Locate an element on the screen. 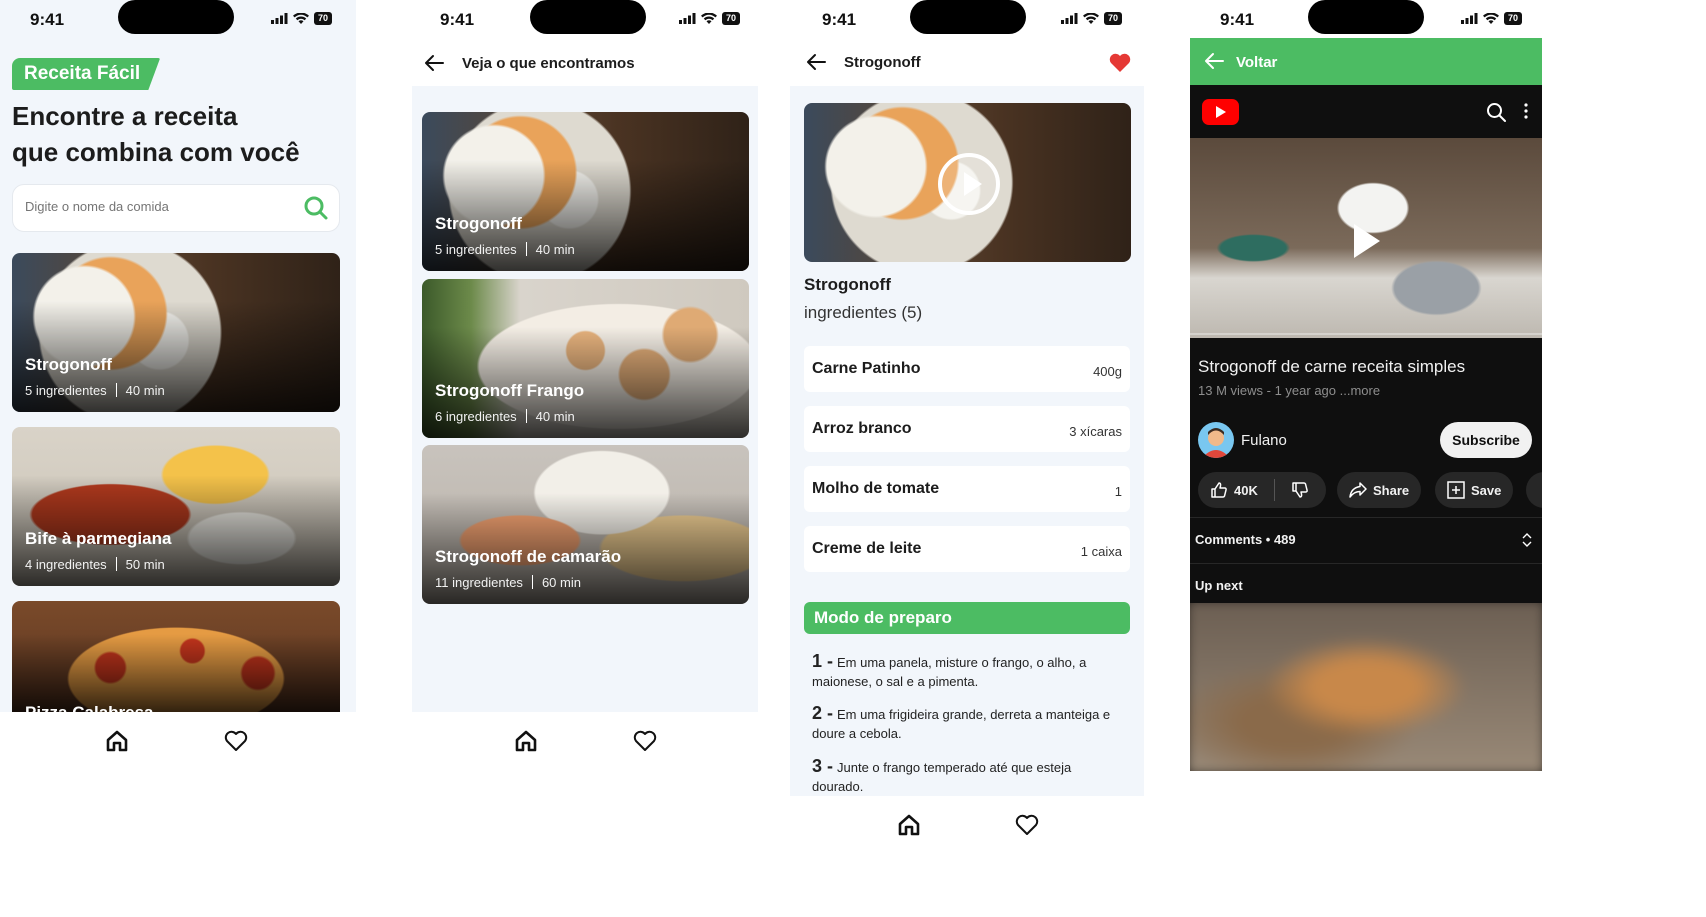  step-number: 1 - is located at coordinates (823, 661).